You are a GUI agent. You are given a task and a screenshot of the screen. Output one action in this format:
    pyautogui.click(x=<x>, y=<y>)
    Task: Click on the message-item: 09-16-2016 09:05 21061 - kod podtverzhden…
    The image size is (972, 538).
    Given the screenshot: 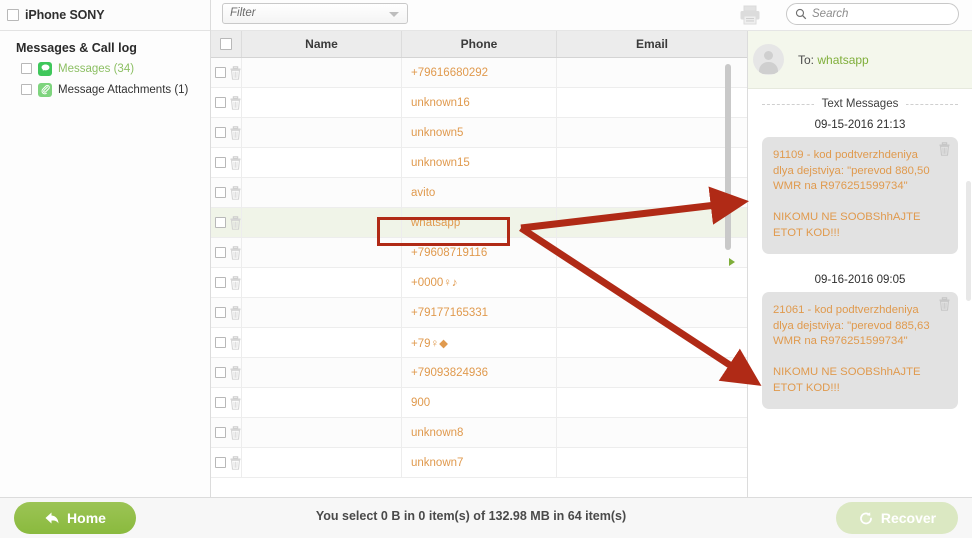 What is the action you would take?
    pyautogui.click(x=860, y=341)
    